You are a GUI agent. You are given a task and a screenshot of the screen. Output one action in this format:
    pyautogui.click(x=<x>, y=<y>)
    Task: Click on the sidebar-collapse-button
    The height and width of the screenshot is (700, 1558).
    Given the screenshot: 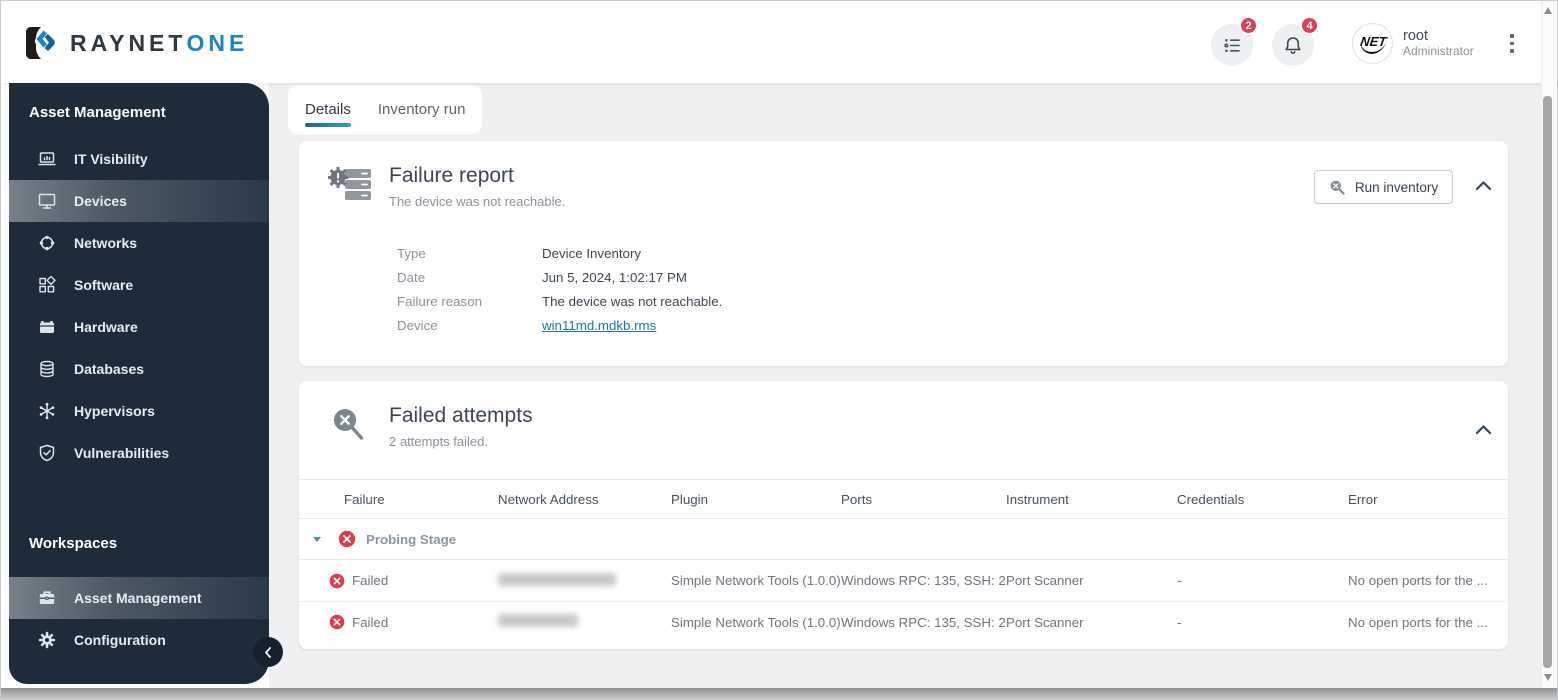 What is the action you would take?
    pyautogui.click(x=268, y=652)
    